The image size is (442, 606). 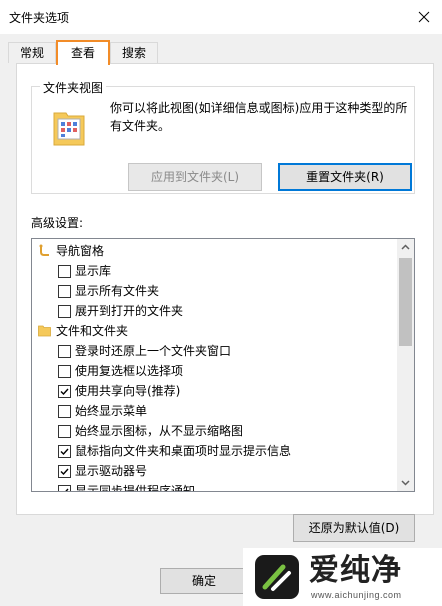 I want to click on settings-group-label: 导航窗格, so click(x=80, y=251).